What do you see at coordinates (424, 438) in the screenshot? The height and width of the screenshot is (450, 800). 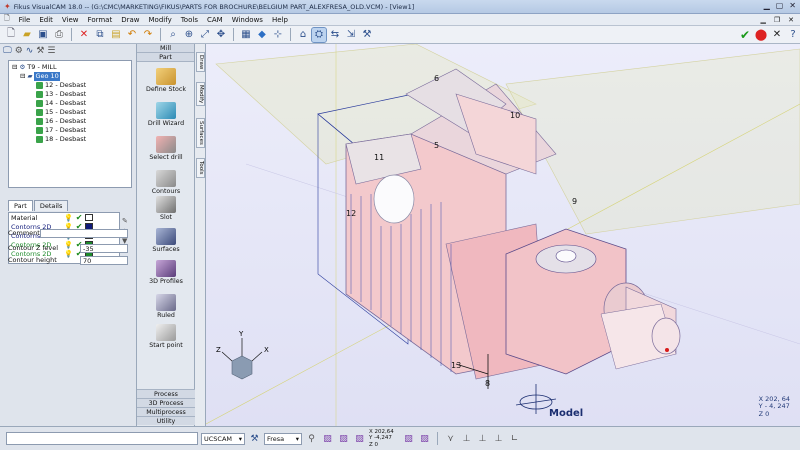 I see `layer2-icon: ▨` at bounding box center [424, 438].